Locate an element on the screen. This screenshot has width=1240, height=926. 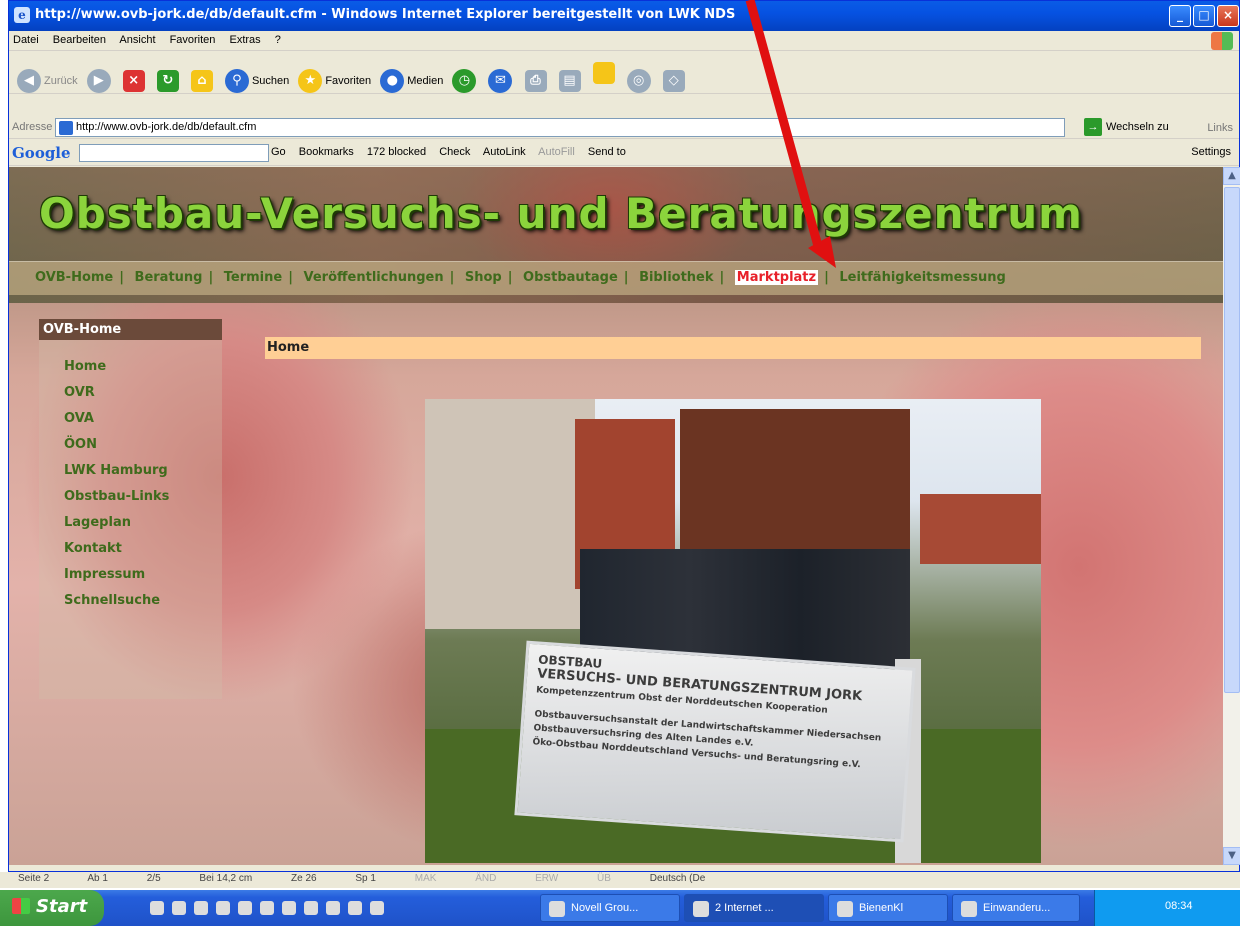
nav-ovb-home: OVB-Home is located at coordinates (74, 277).